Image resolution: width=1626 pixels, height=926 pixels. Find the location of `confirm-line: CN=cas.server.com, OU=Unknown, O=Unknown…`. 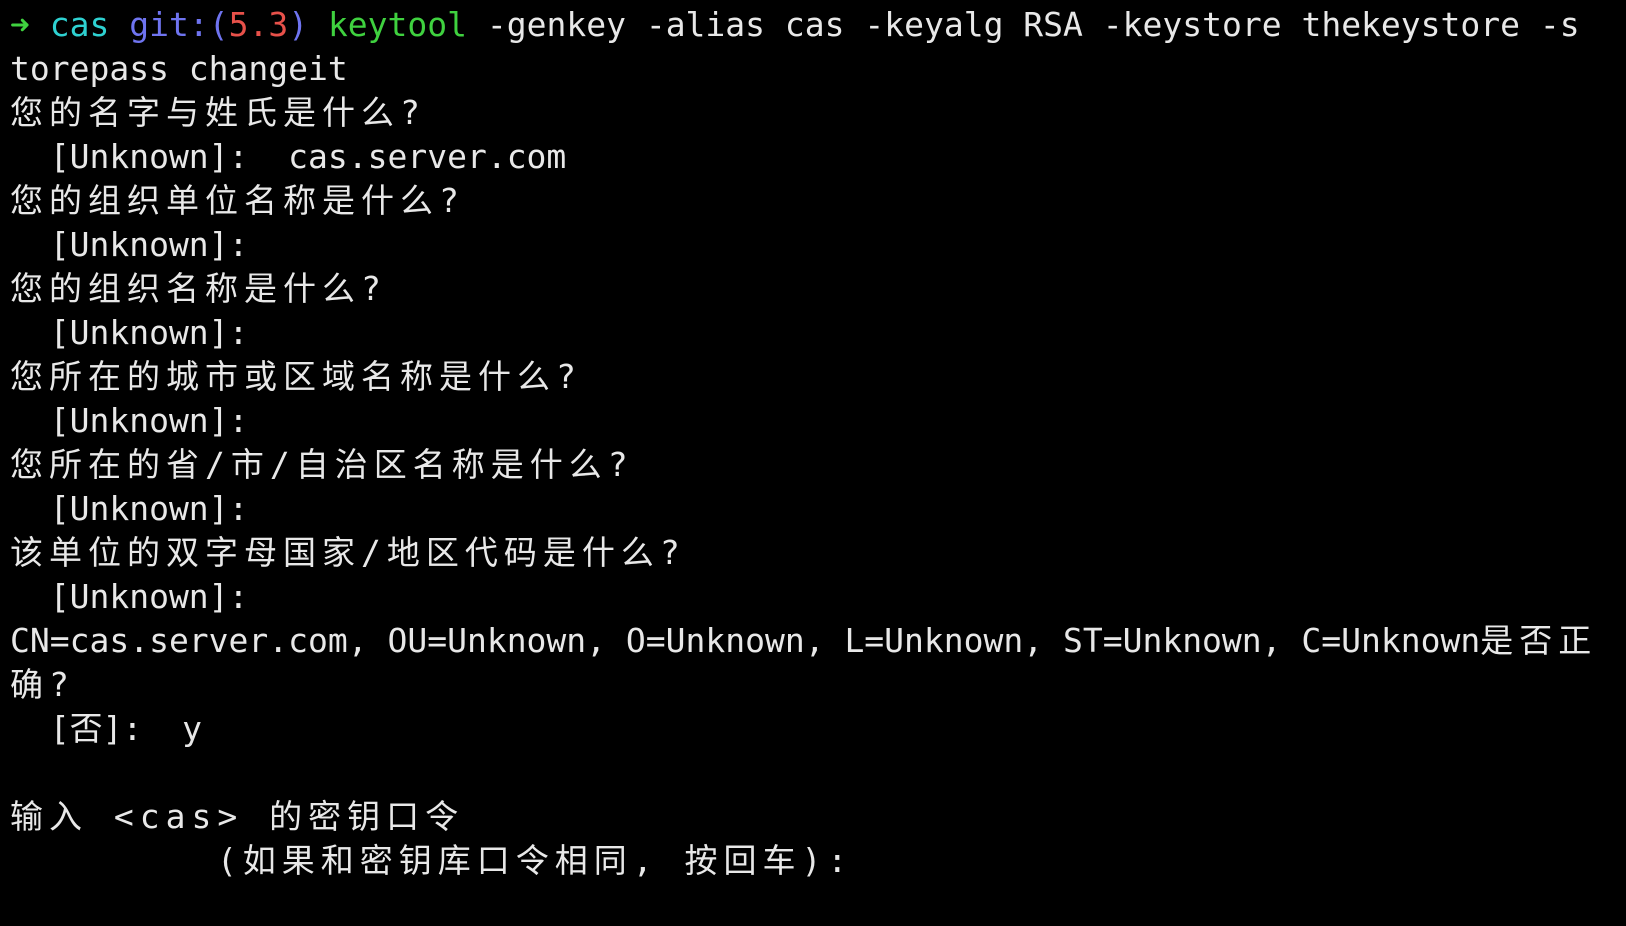

confirm-line: CN=cas.server.com, OU=Unknown, O=Unknown… is located at coordinates (813, 641).